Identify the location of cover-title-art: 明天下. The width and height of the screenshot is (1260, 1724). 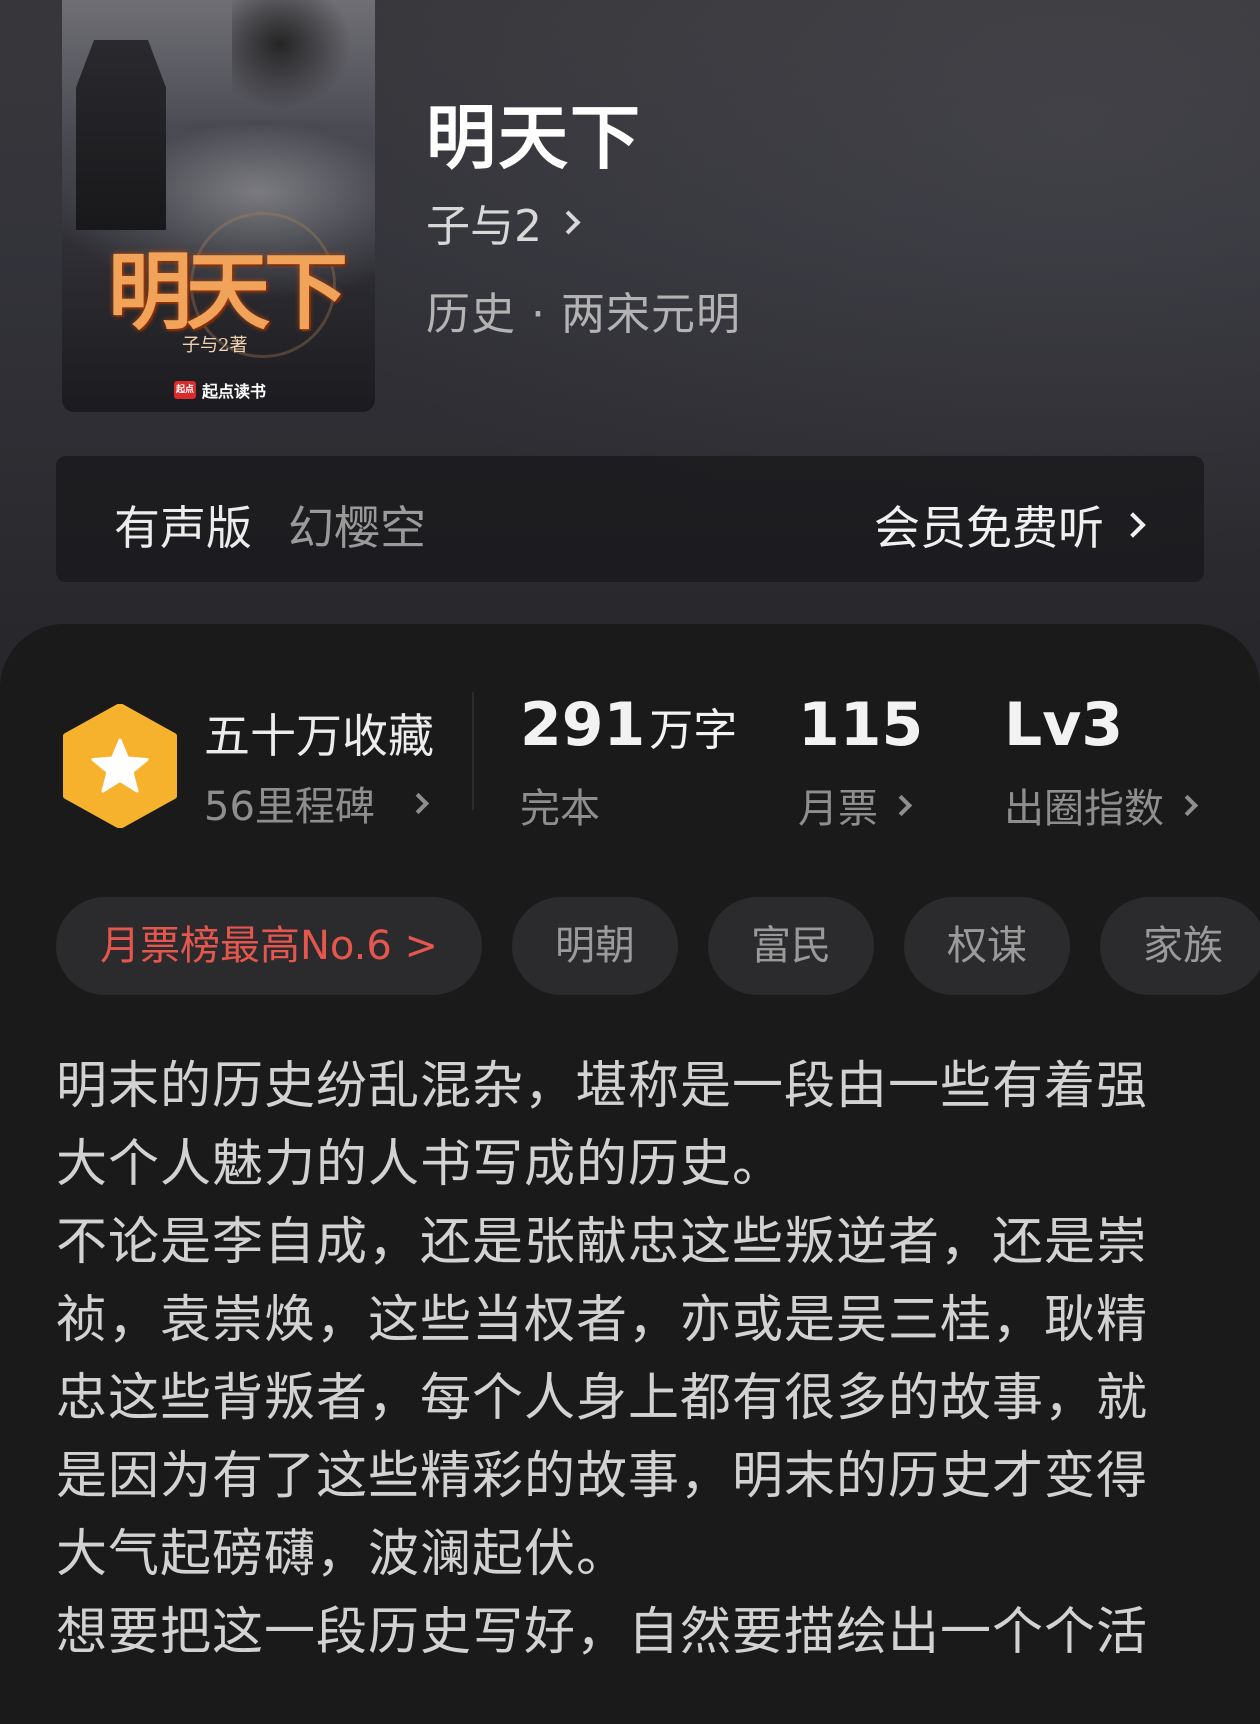
(227, 291).